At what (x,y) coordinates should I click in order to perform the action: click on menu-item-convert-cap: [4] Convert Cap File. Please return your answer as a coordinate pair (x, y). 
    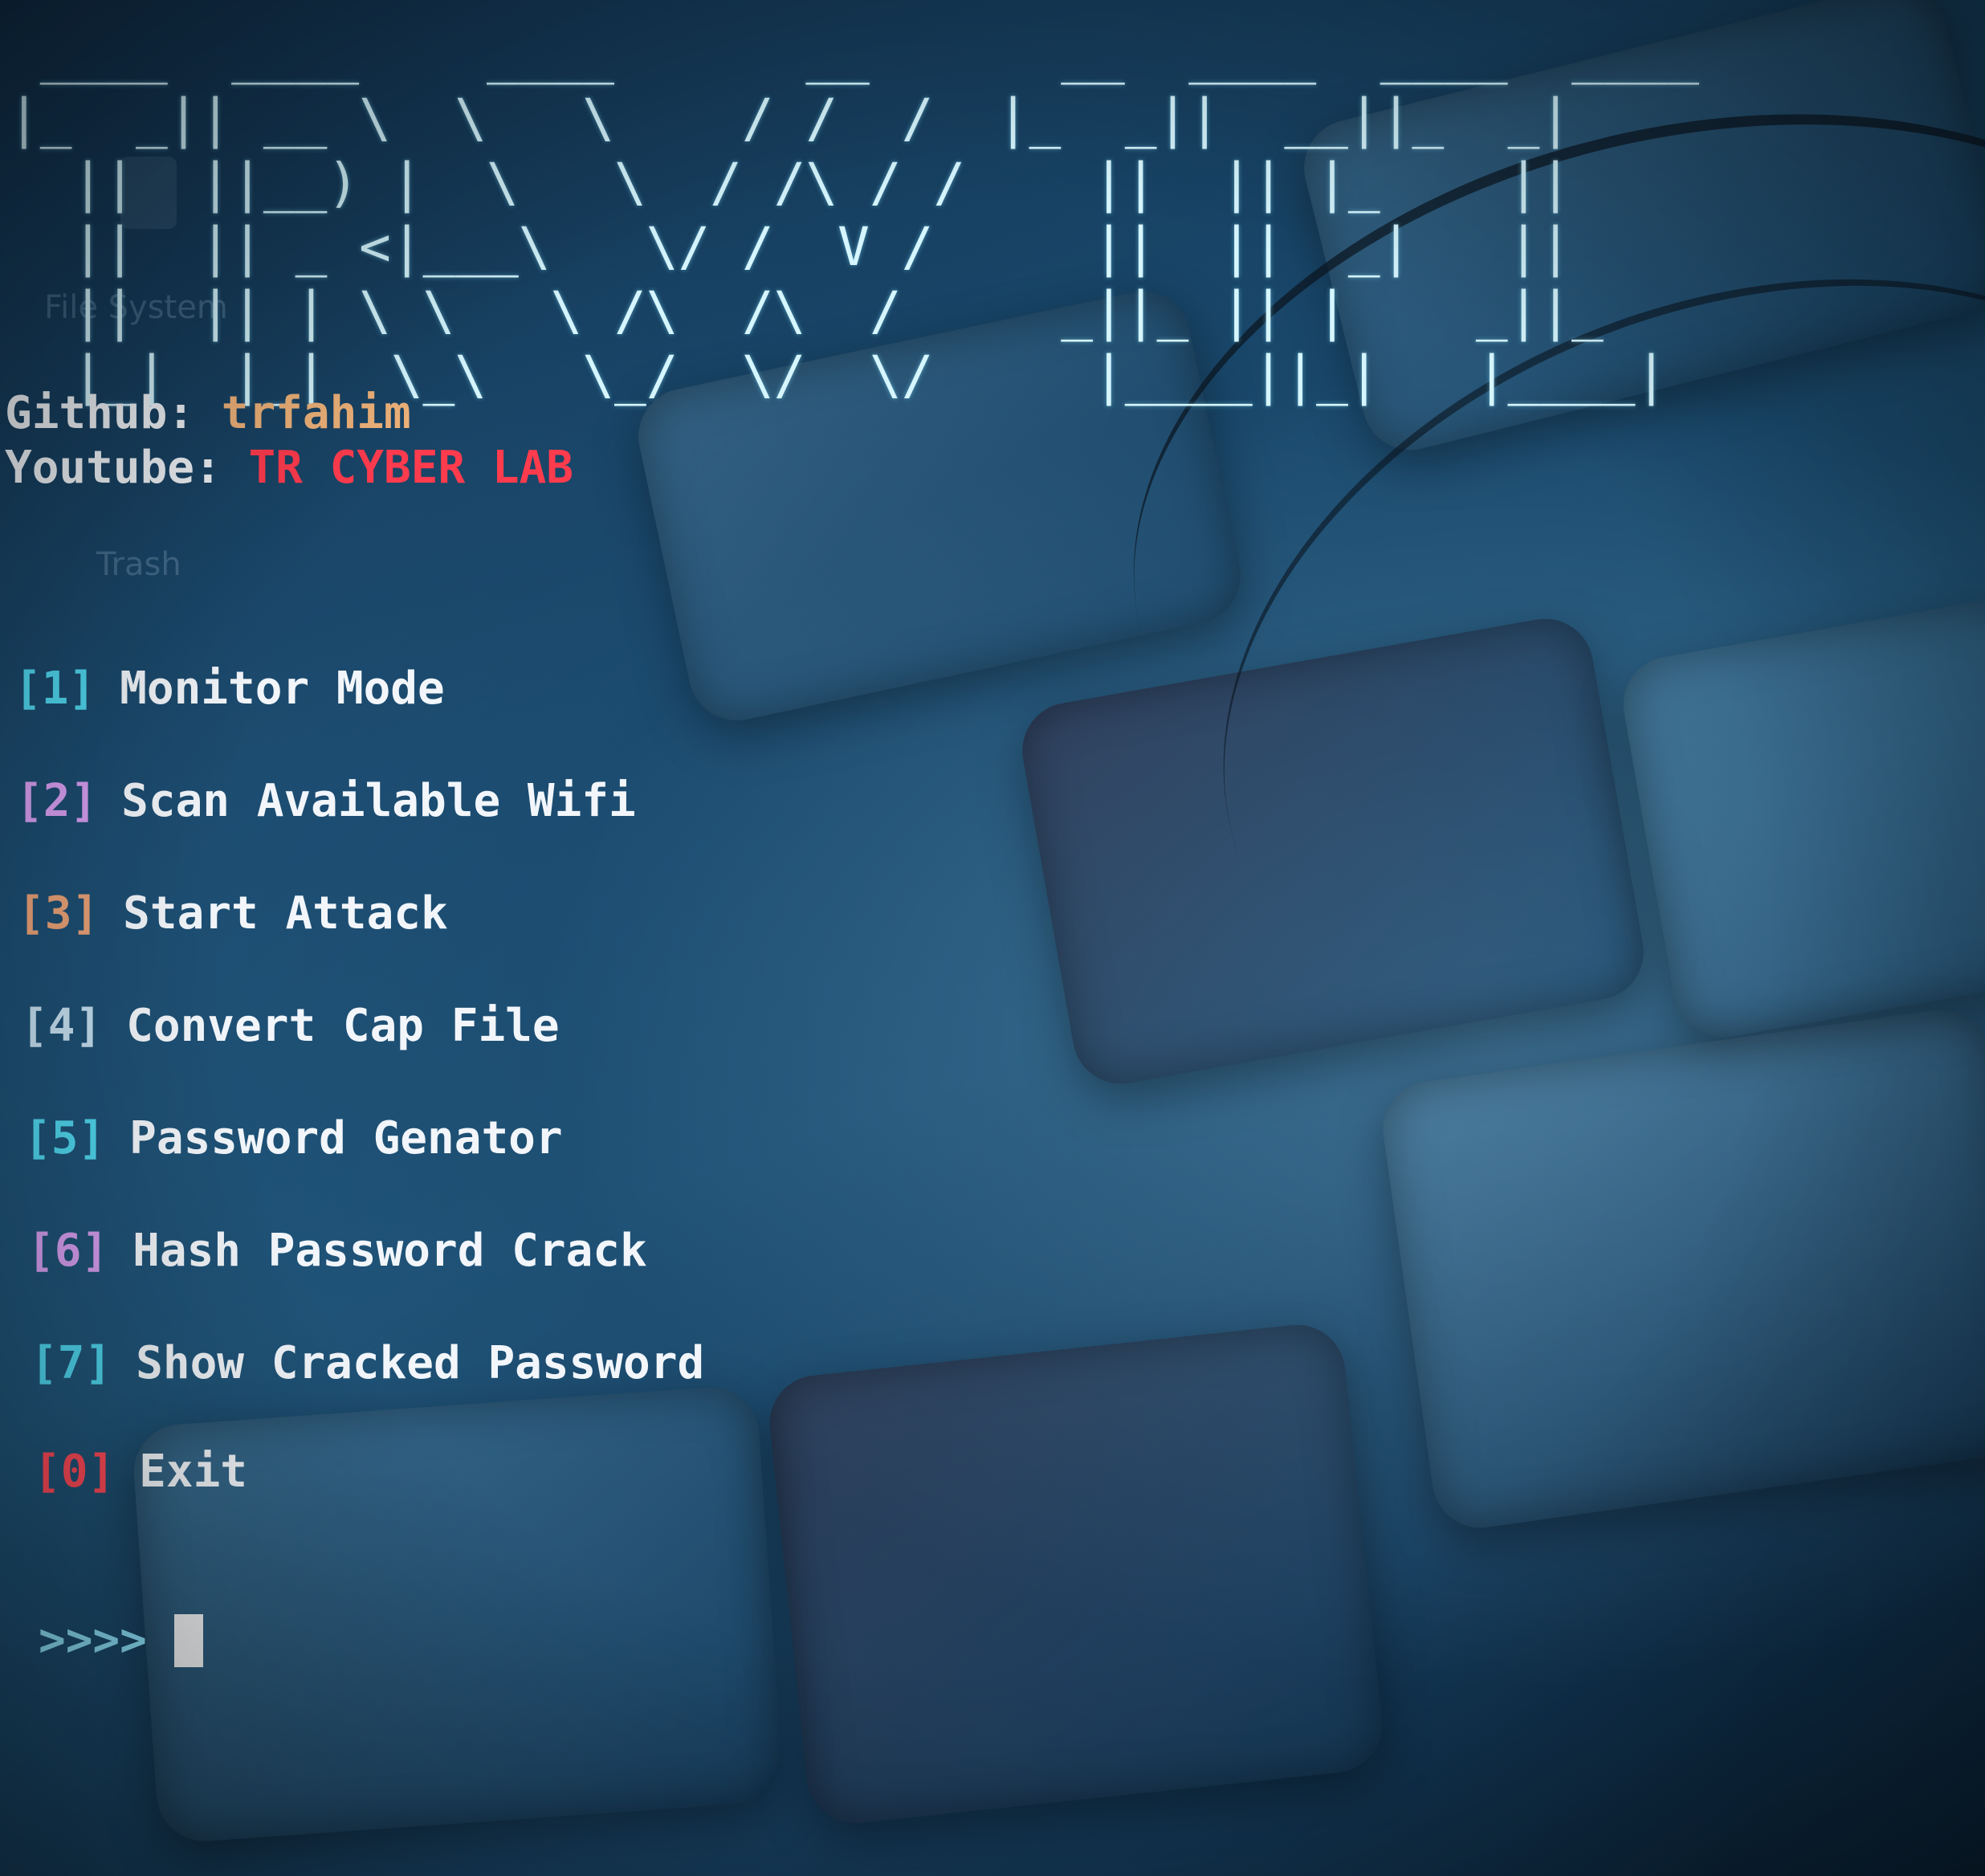
    Looking at the image, I should click on (290, 1026).